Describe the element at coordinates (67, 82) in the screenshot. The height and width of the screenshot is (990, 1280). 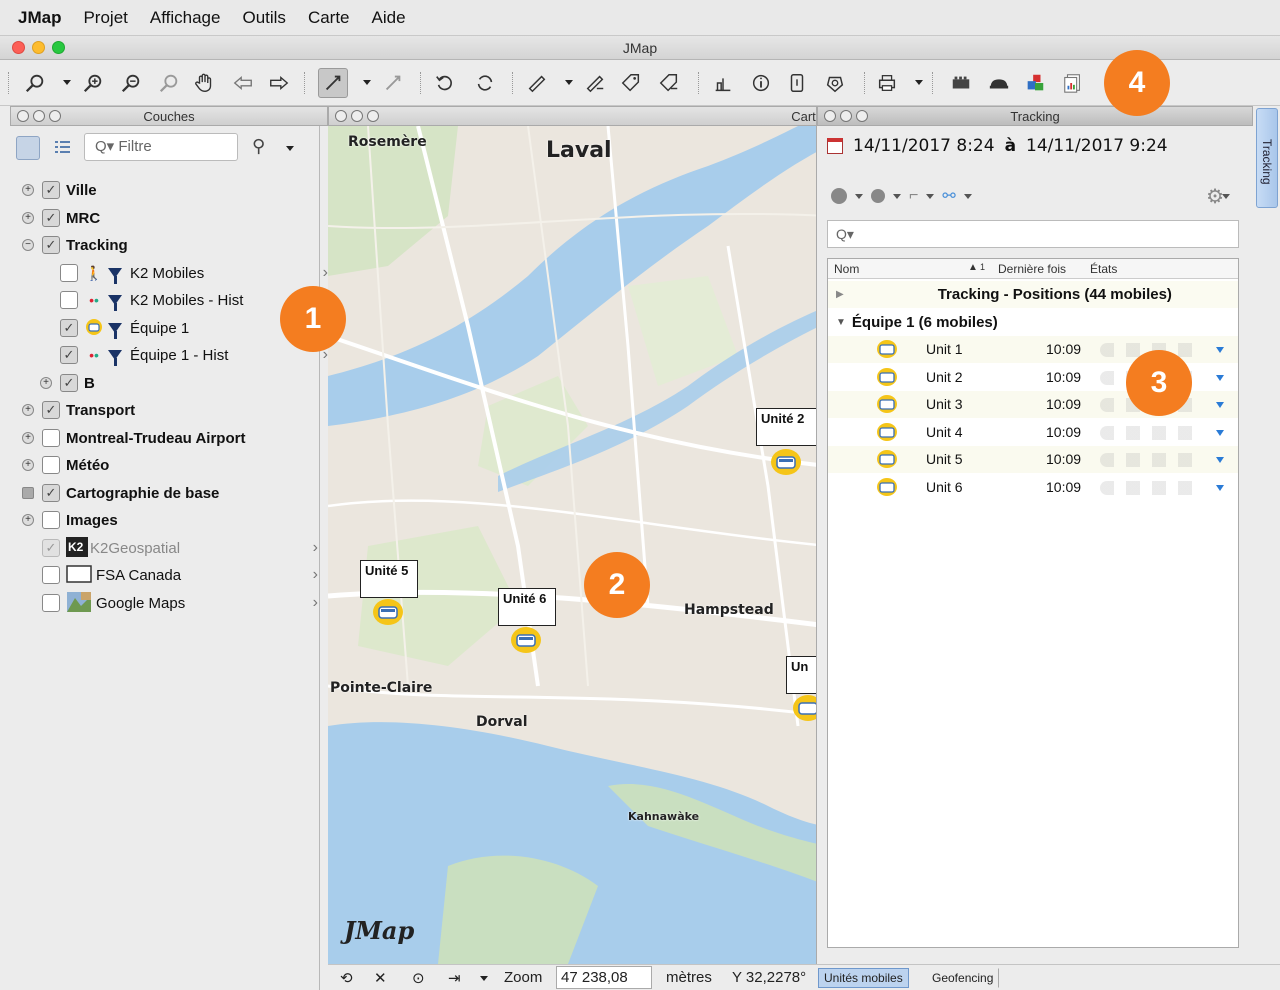
I see `zoom-tool-dropdown-icon` at that location.